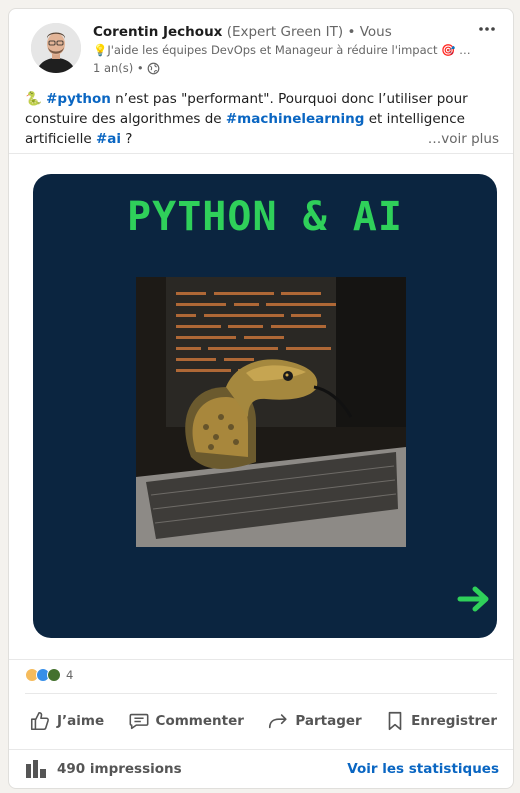  I want to click on see-more-button: …voir plus, so click(463, 139).